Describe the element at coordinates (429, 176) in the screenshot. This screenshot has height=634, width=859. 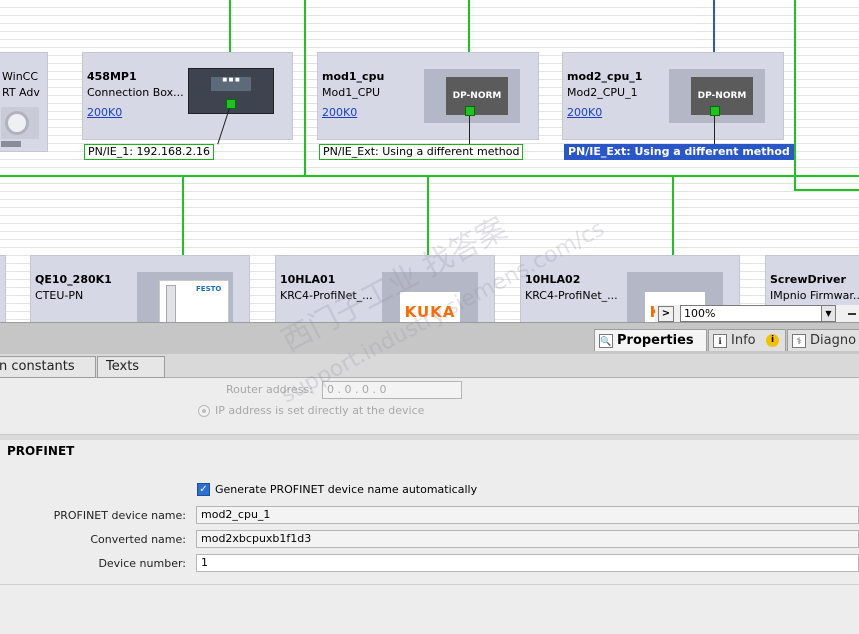
I see `subnet-bus-line` at that location.